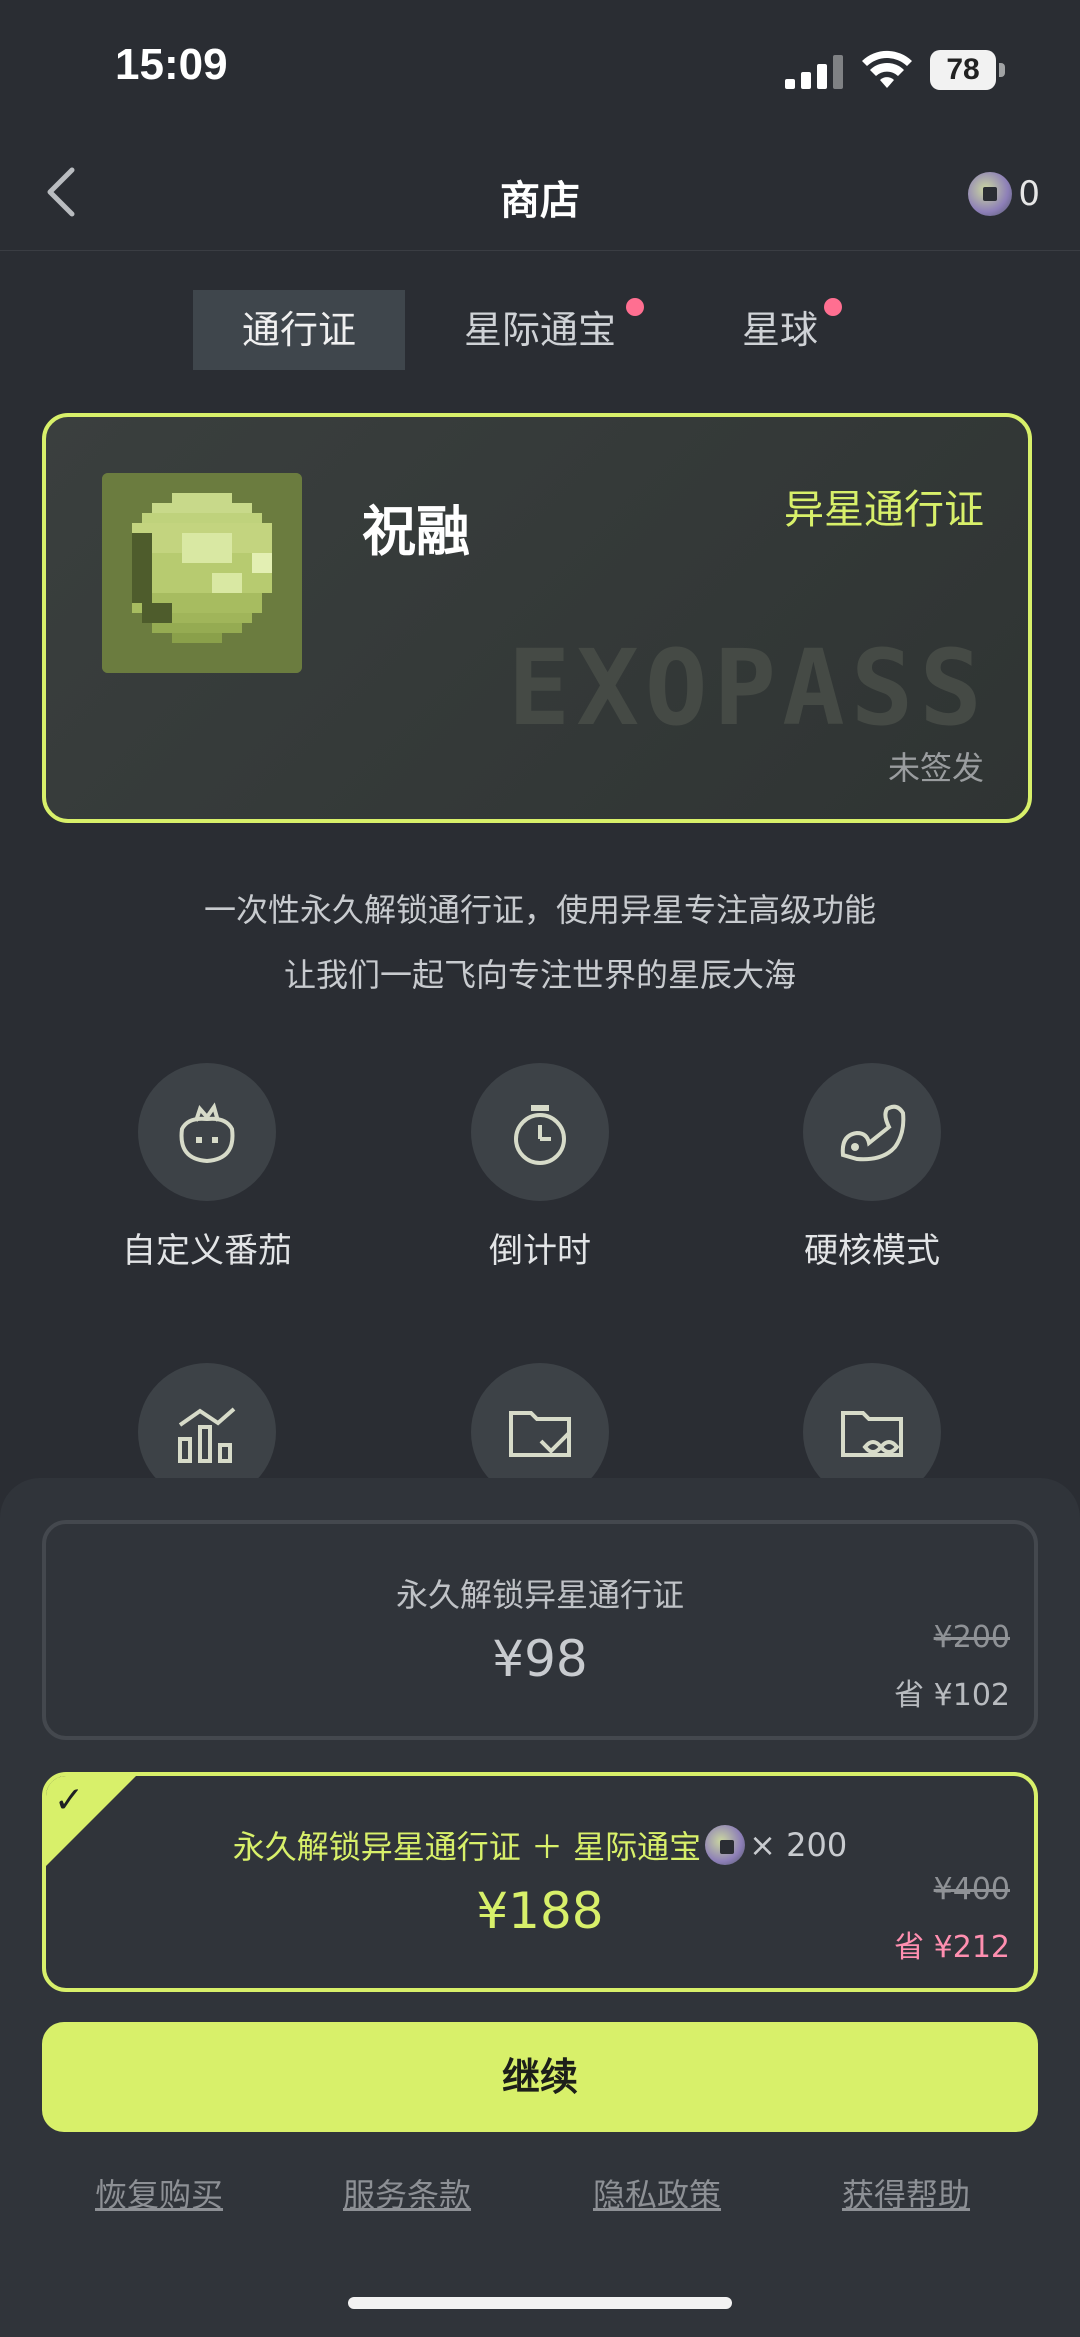  Describe the element at coordinates (935, 768) in the screenshot. I see `pass-status: 未签发` at that location.